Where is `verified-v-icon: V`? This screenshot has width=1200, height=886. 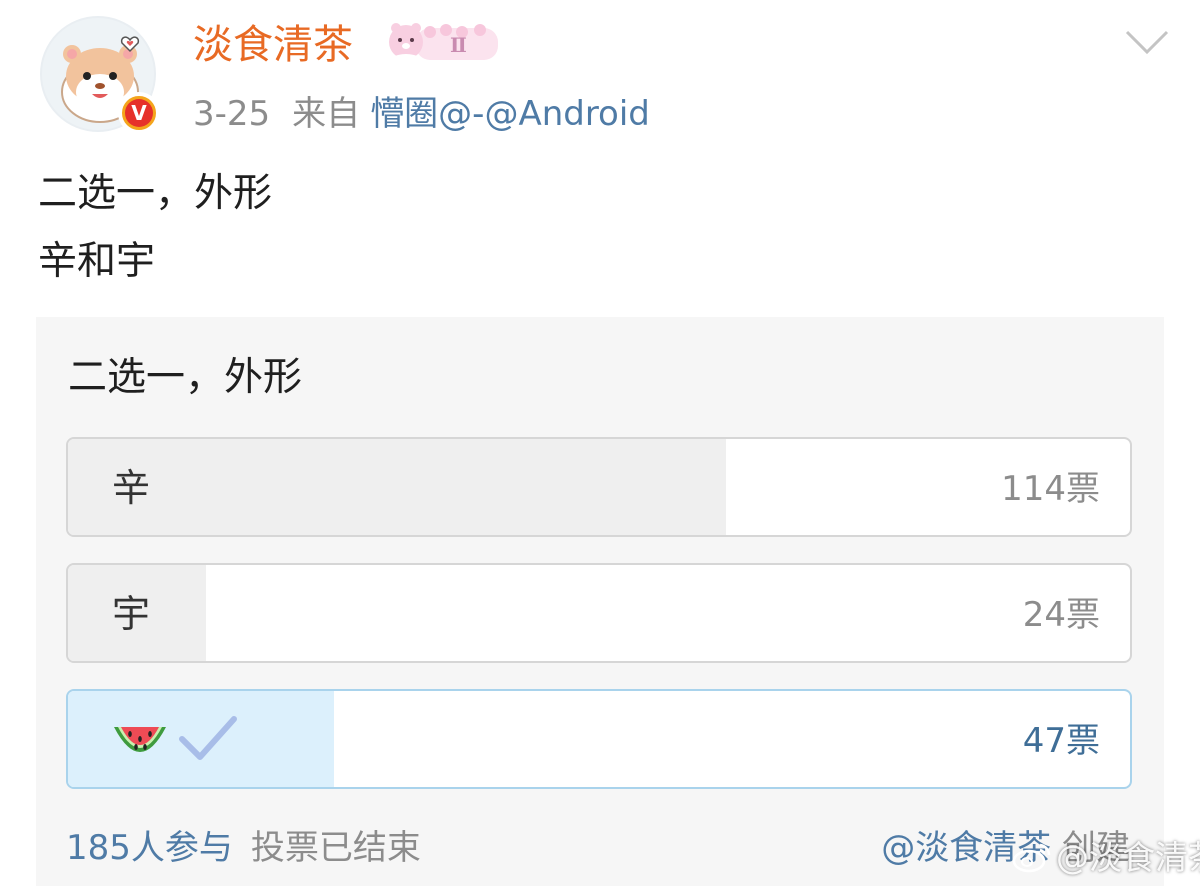 verified-v-icon: V is located at coordinates (139, 113).